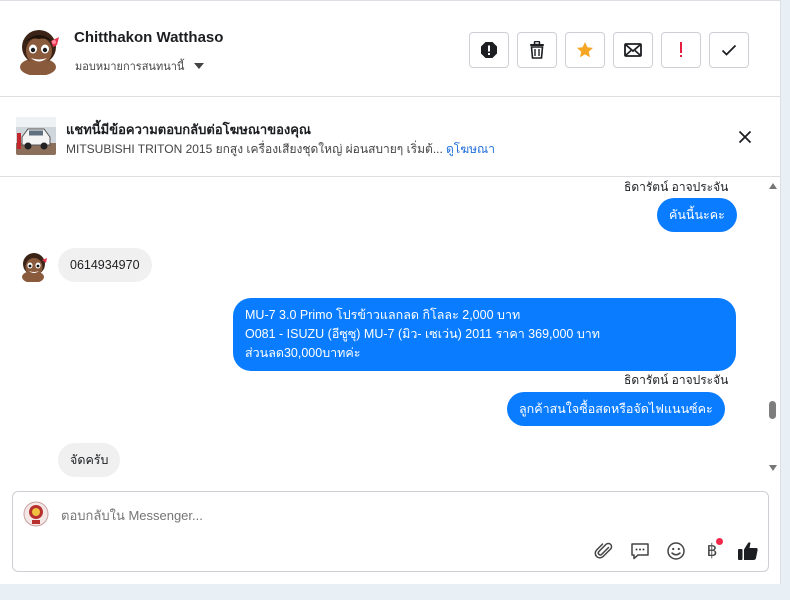  What do you see at coordinates (773, 329) in the screenshot?
I see `thread-scrollbar` at bounding box center [773, 329].